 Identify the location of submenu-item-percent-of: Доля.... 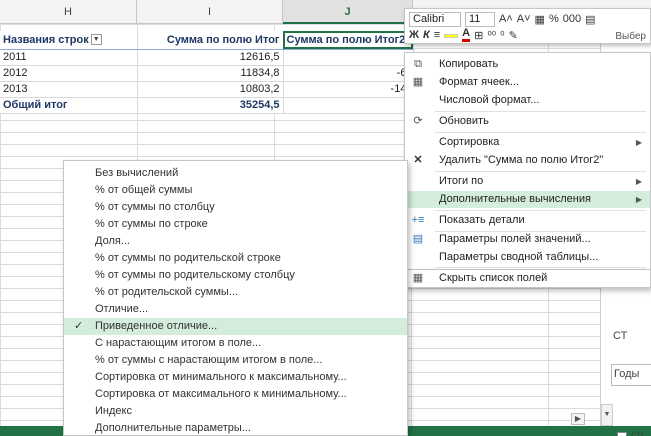
(235, 241).